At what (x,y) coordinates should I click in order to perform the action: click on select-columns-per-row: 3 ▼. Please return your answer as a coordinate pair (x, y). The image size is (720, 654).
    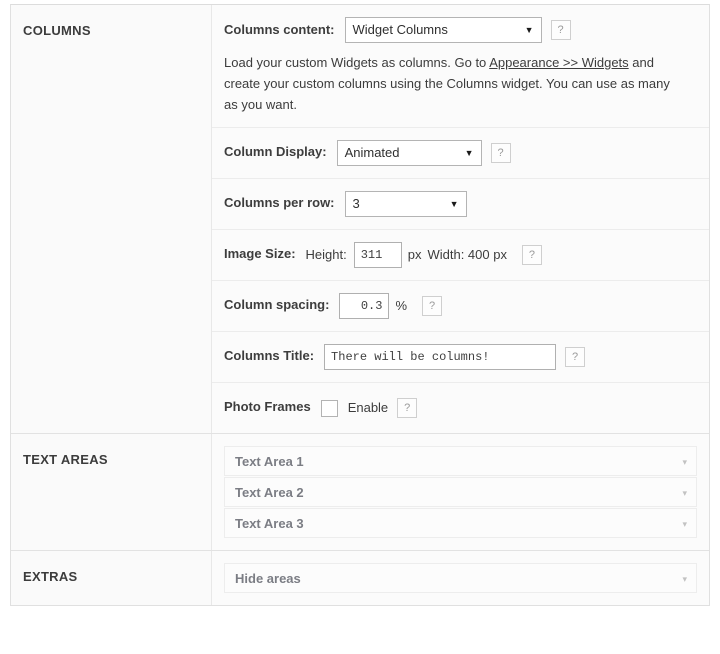
    Looking at the image, I should click on (405, 204).